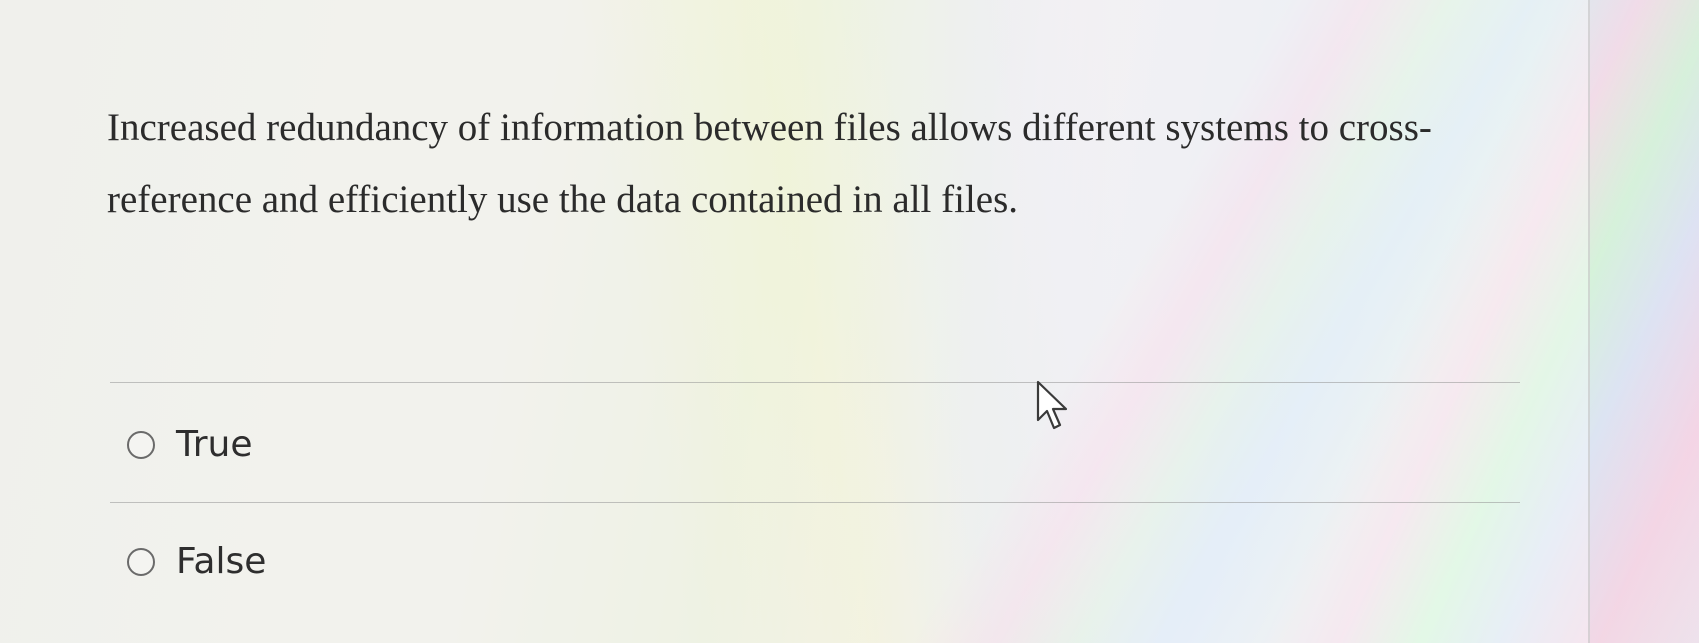 Image resolution: width=1699 pixels, height=643 pixels. What do you see at coordinates (141, 561) in the screenshot?
I see `radio-button-false` at bounding box center [141, 561].